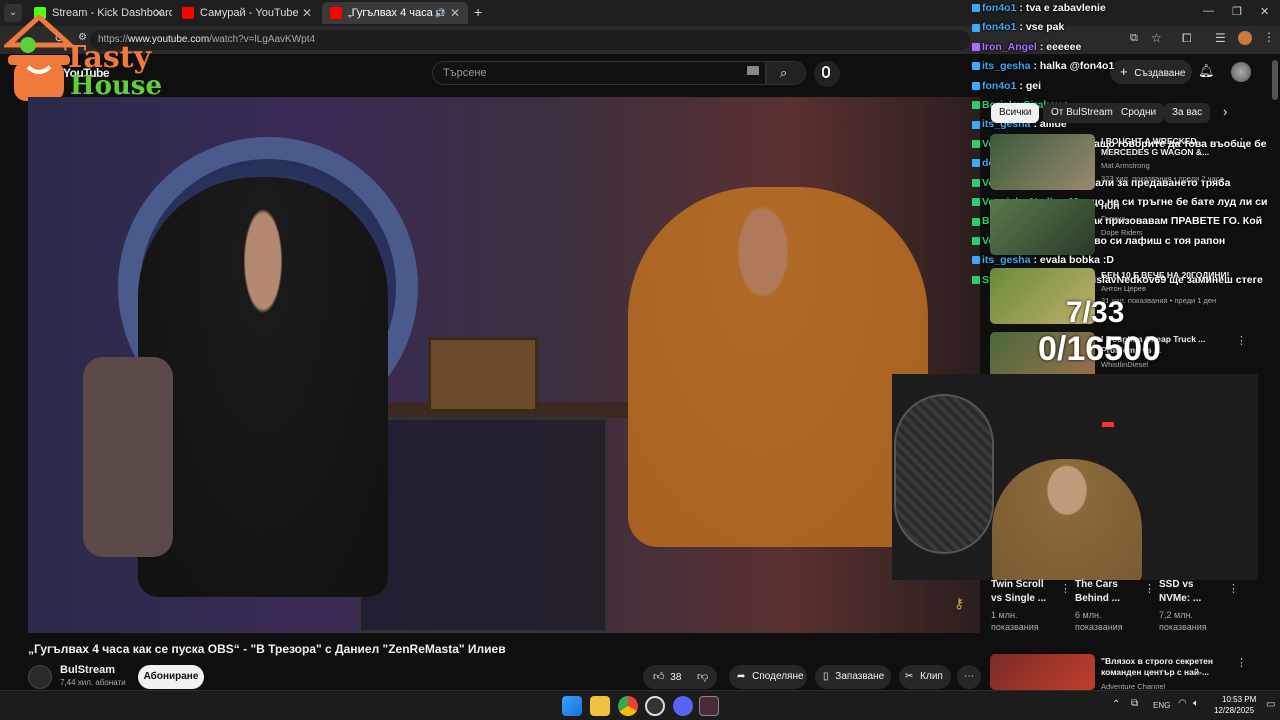  What do you see at coordinates (1067, 519) in the screenshot?
I see `streamer` at bounding box center [1067, 519].